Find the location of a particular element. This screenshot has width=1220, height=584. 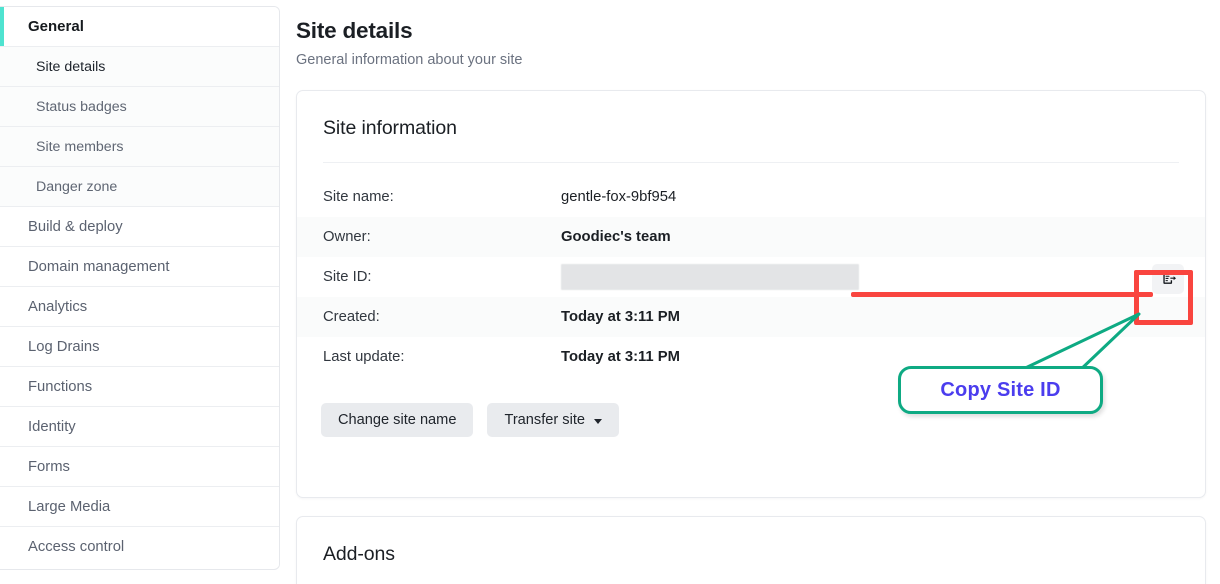

sidebar-item-analytics: Analytics is located at coordinates (139, 307).